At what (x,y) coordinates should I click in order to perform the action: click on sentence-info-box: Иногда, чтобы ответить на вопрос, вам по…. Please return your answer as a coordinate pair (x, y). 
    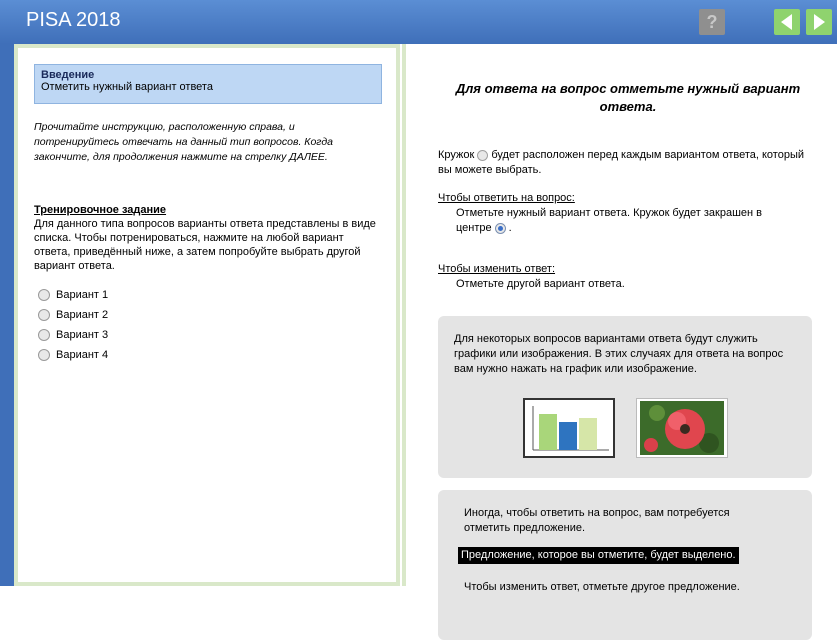
    Looking at the image, I should click on (625, 565).